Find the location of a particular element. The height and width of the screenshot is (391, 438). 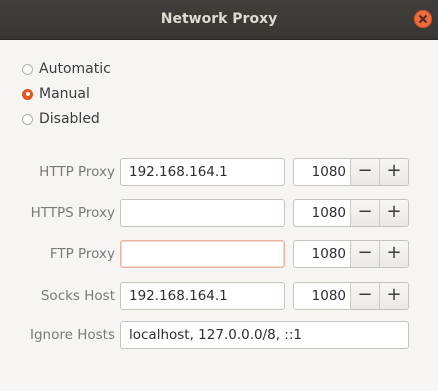

https-proxy-host-input is located at coordinates (202, 213).